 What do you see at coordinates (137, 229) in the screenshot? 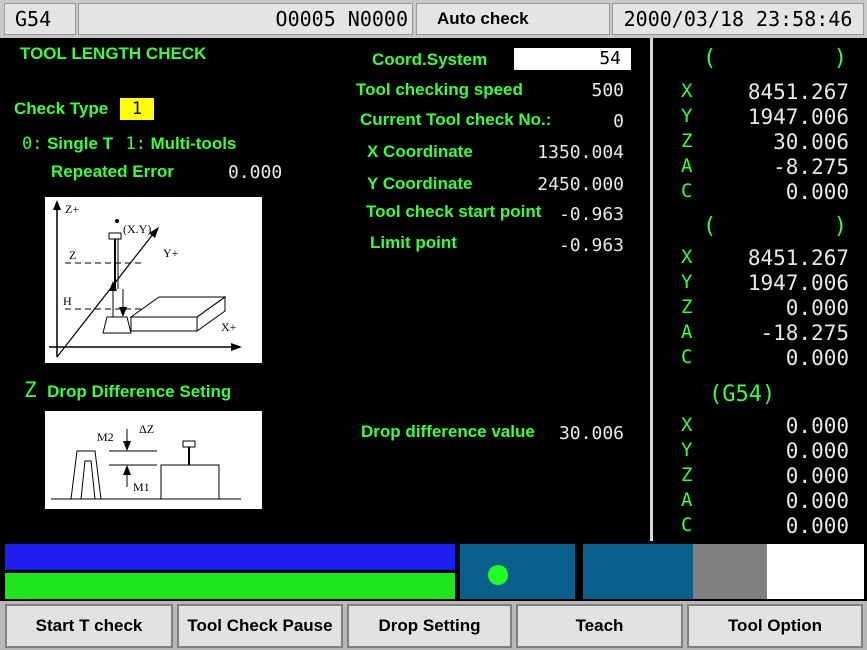
I see `xy-label: (X.Y)` at bounding box center [137, 229].